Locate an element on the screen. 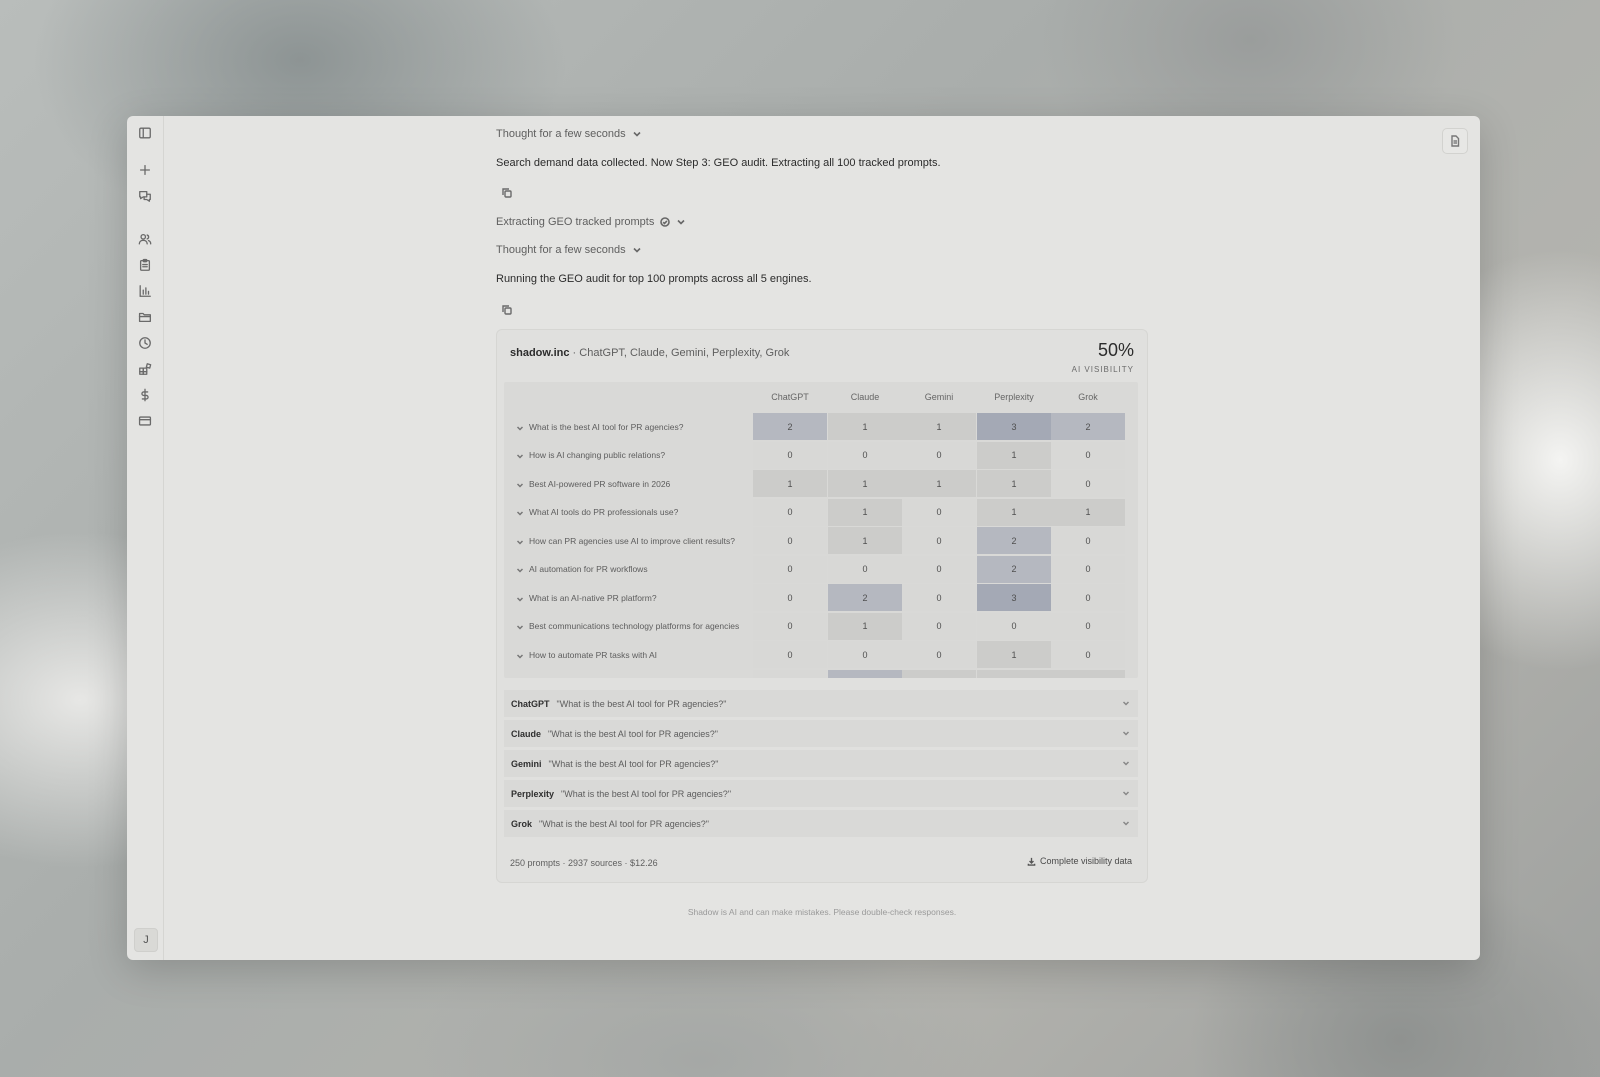 This screenshot has height=1077, width=1600. card-icon is located at coordinates (145, 421).